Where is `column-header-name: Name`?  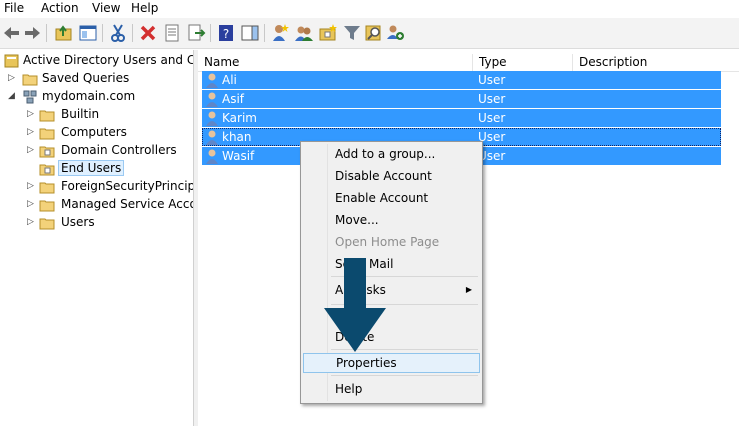 column-header-name: Name is located at coordinates (335, 62).